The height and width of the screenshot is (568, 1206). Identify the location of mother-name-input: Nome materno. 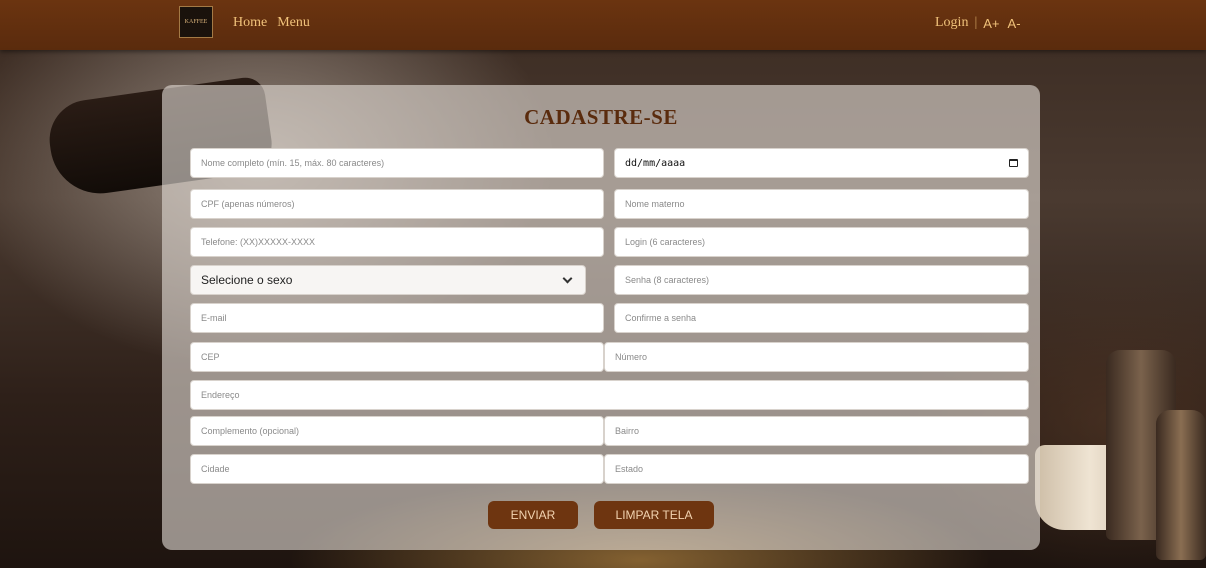
(821, 204).